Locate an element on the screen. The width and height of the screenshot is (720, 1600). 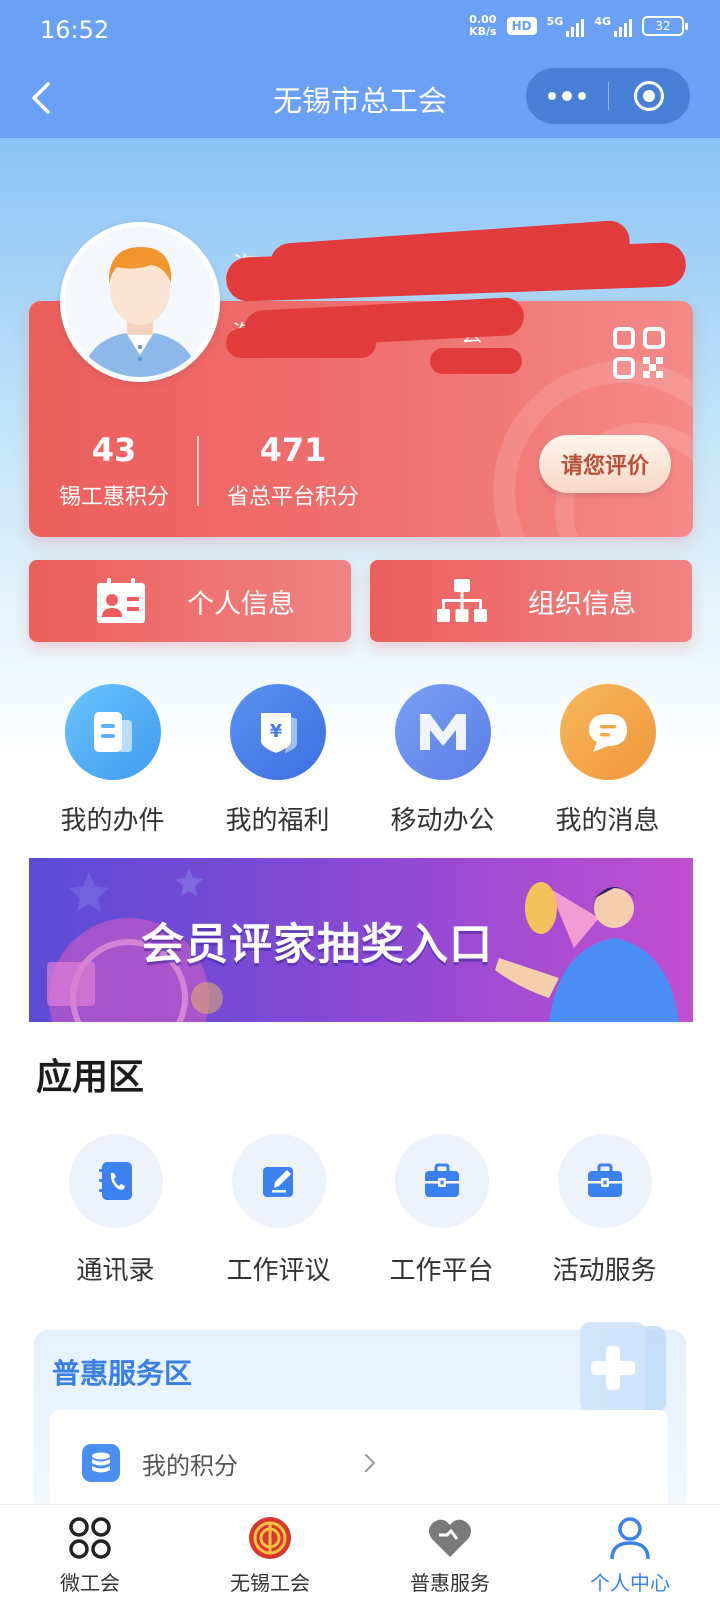
quick-mobile-office: 移动办公 is located at coordinates (442, 760).